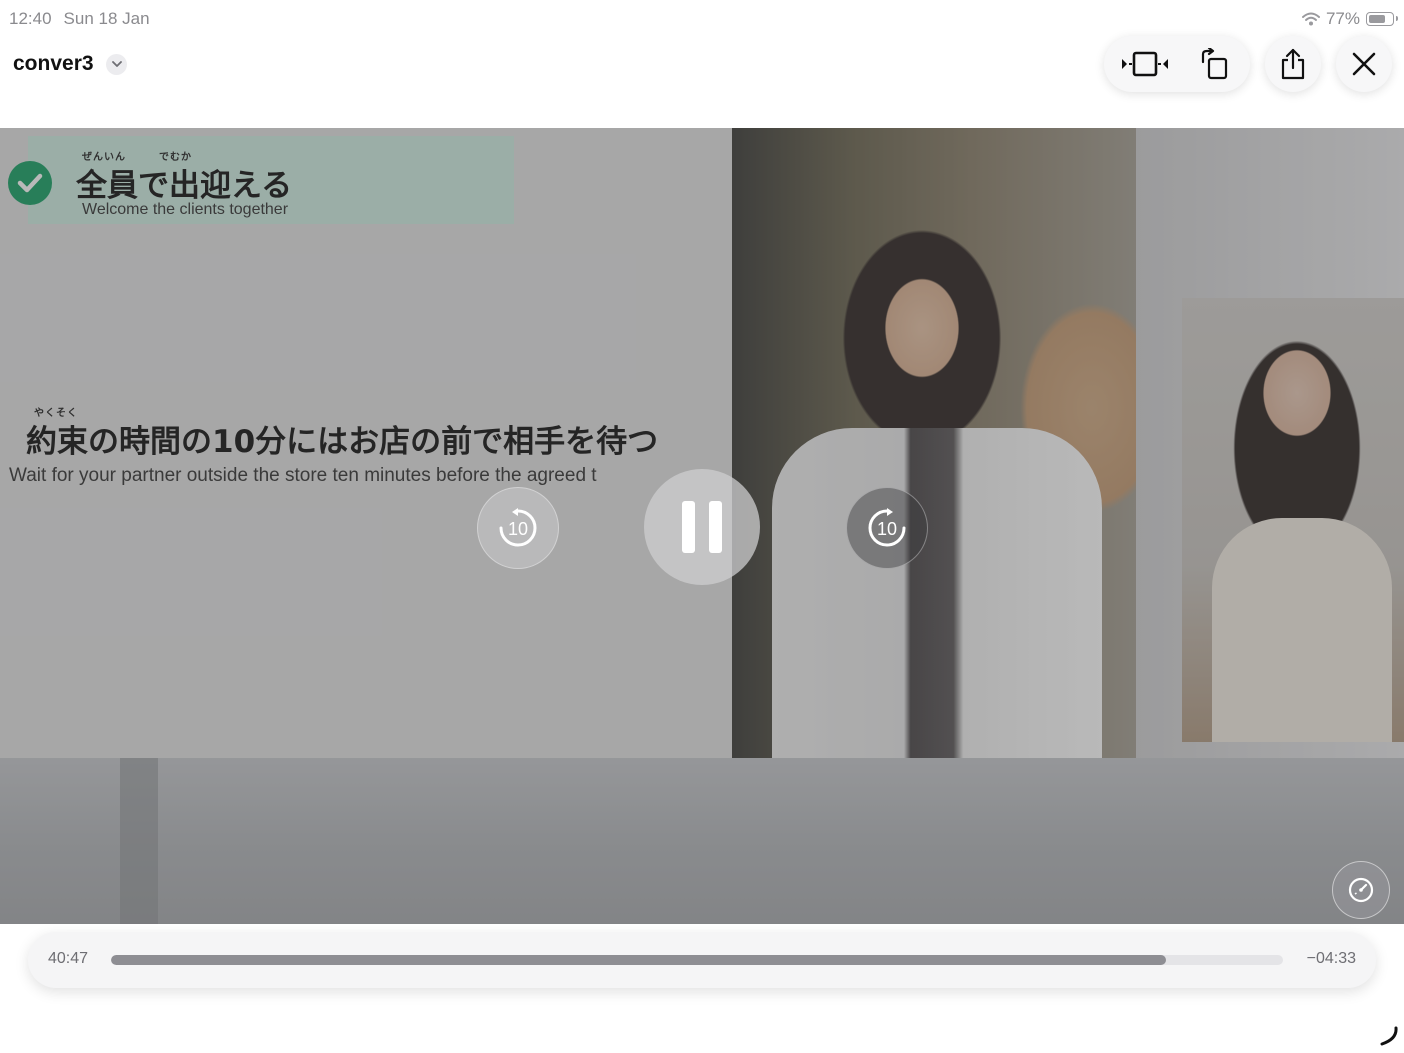 The width and height of the screenshot is (1404, 1053). I want to click on status-bar-right: 77%, so click(1349, 19).